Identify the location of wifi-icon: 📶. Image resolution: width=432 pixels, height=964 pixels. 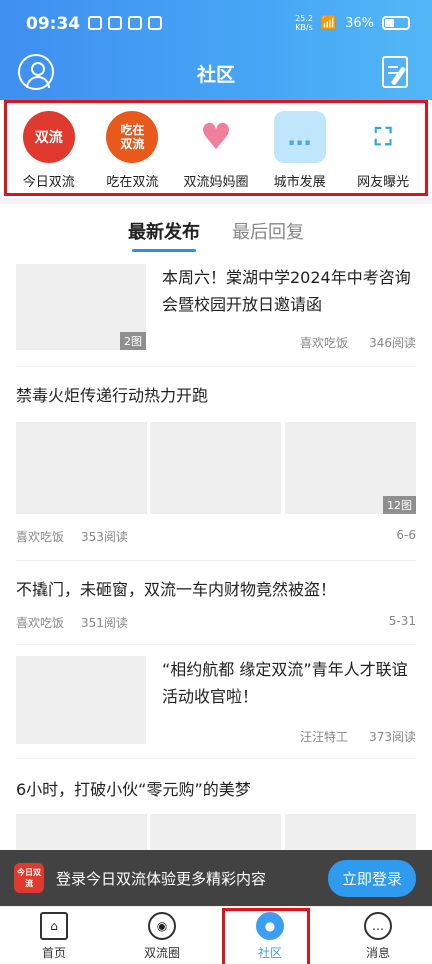
(329, 23).